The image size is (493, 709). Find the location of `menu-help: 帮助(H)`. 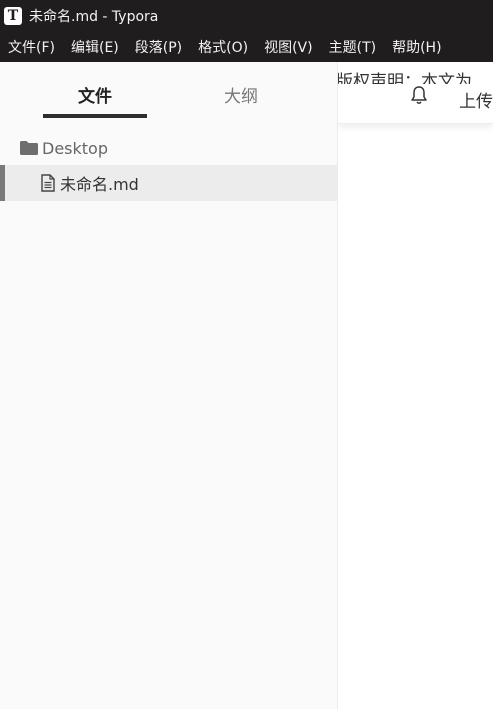

menu-help: 帮助(H) is located at coordinates (416, 47).